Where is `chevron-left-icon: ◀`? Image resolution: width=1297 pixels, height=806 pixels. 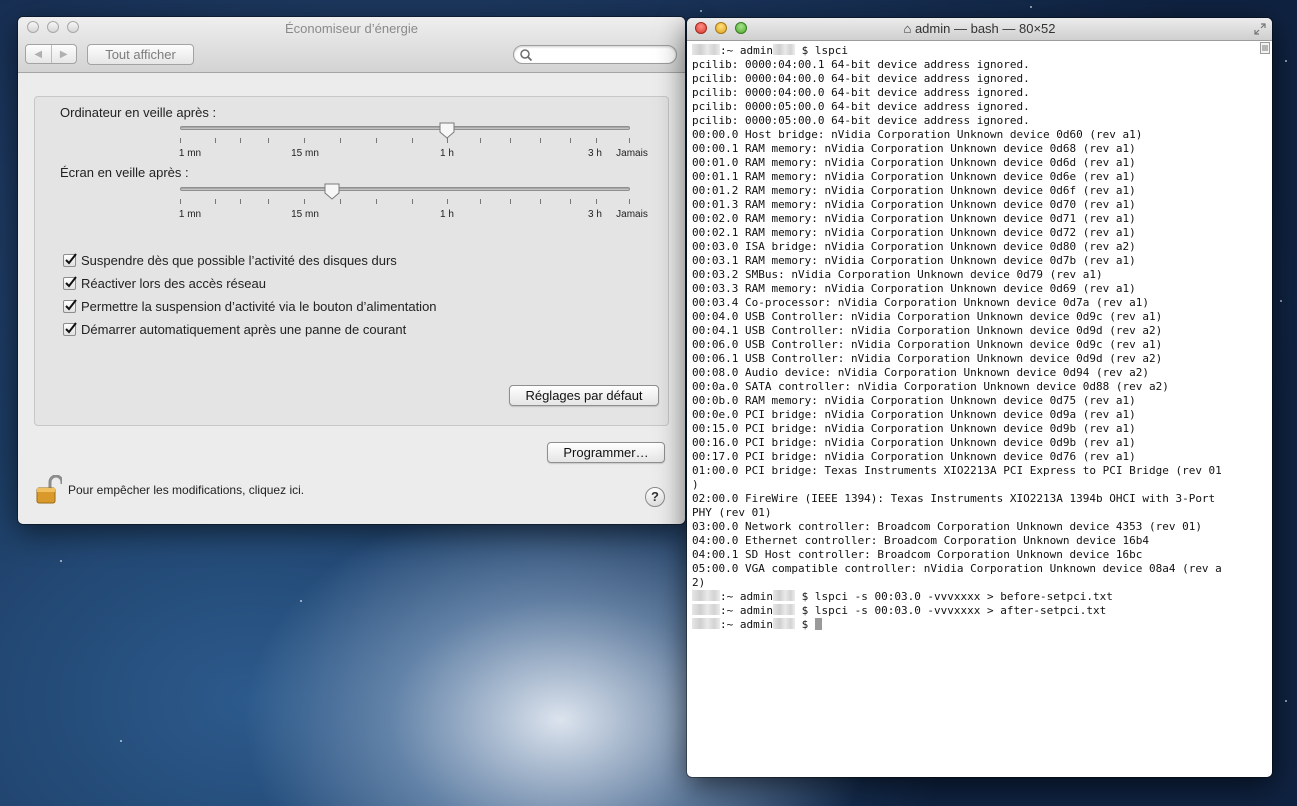 chevron-left-icon: ◀ is located at coordinates (39, 54).